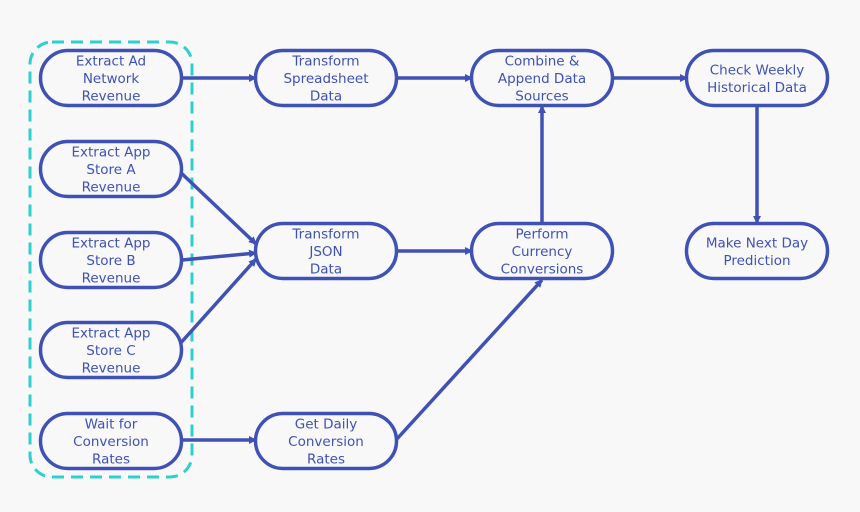 The width and height of the screenshot is (860, 512). Describe the element at coordinates (541, 97) in the screenshot. I see `node-label: Sources` at that location.